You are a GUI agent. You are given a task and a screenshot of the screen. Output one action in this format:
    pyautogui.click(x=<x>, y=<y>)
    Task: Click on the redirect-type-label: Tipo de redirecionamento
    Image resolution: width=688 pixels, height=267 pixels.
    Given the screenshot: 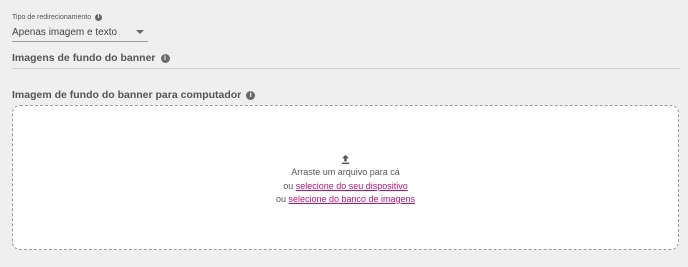 What is the action you would take?
    pyautogui.click(x=52, y=17)
    